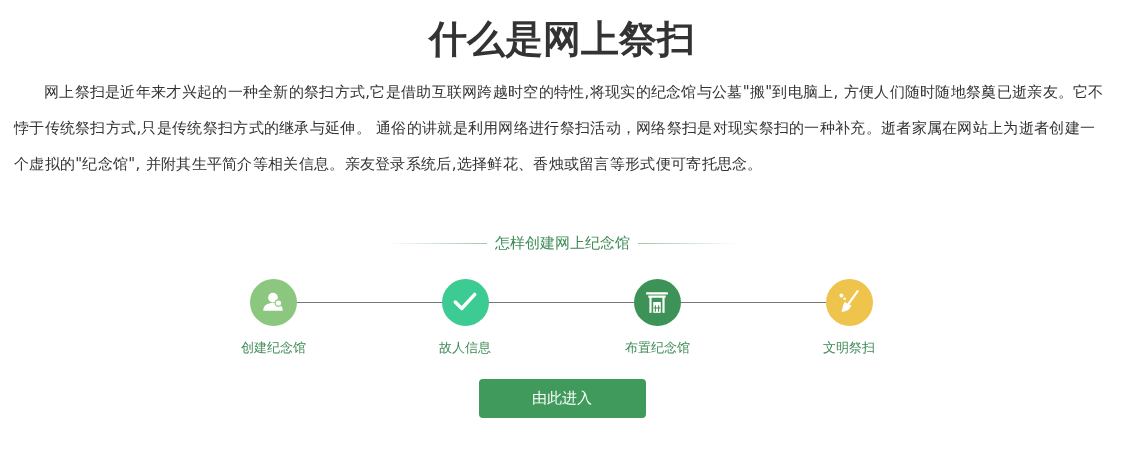  What do you see at coordinates (465, 347) in the screenshot?
I see `step-label: 故人信息` at bounding box center [465, 347].